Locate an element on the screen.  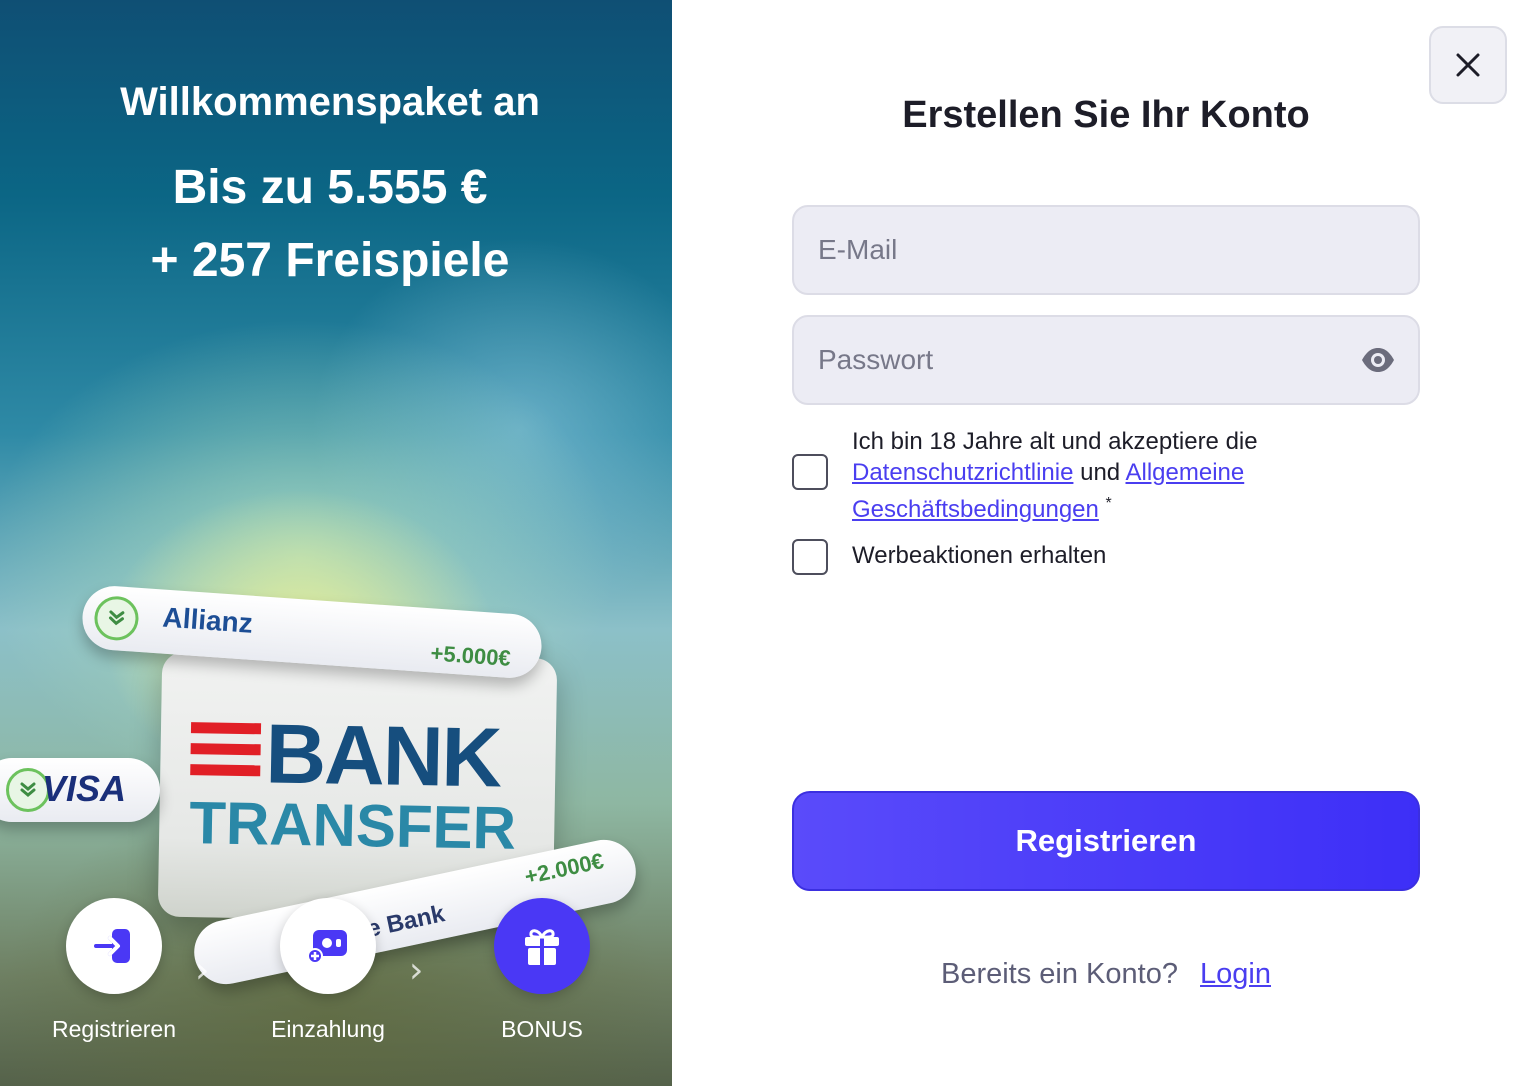
email-input is located at coordinates (1106, 250).